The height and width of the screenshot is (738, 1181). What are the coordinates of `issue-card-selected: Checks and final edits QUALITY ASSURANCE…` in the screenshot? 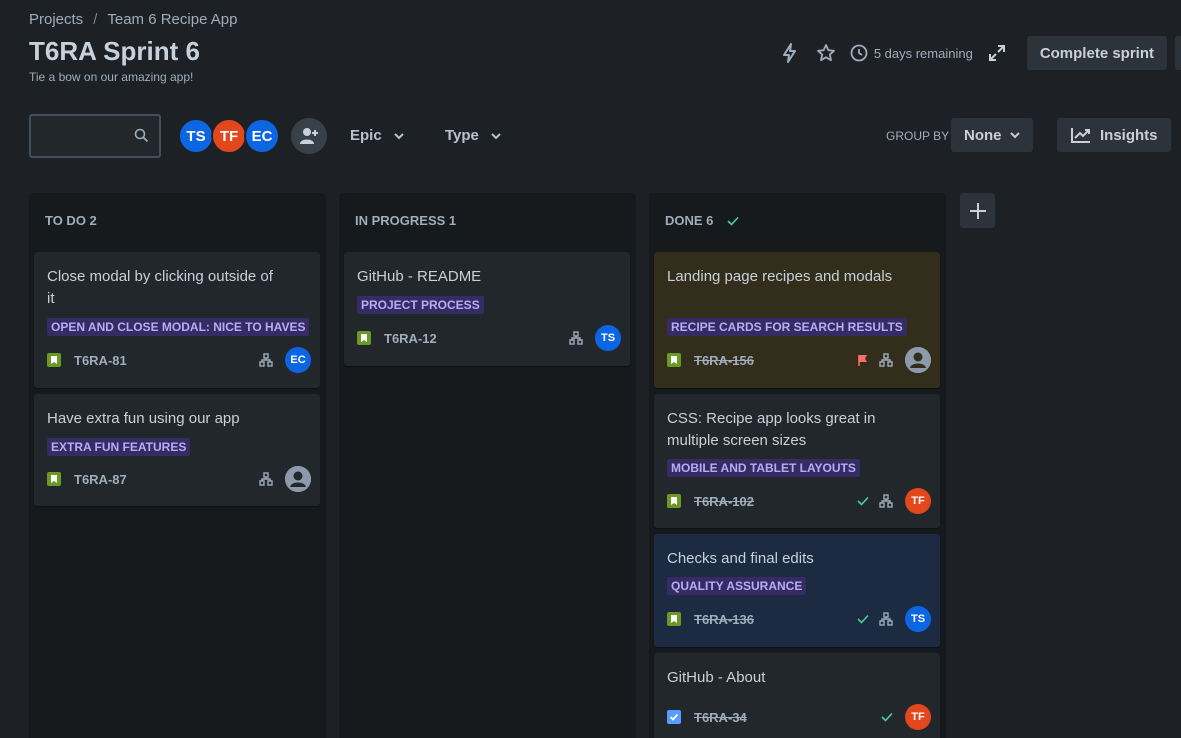 It's located at (797, 590).